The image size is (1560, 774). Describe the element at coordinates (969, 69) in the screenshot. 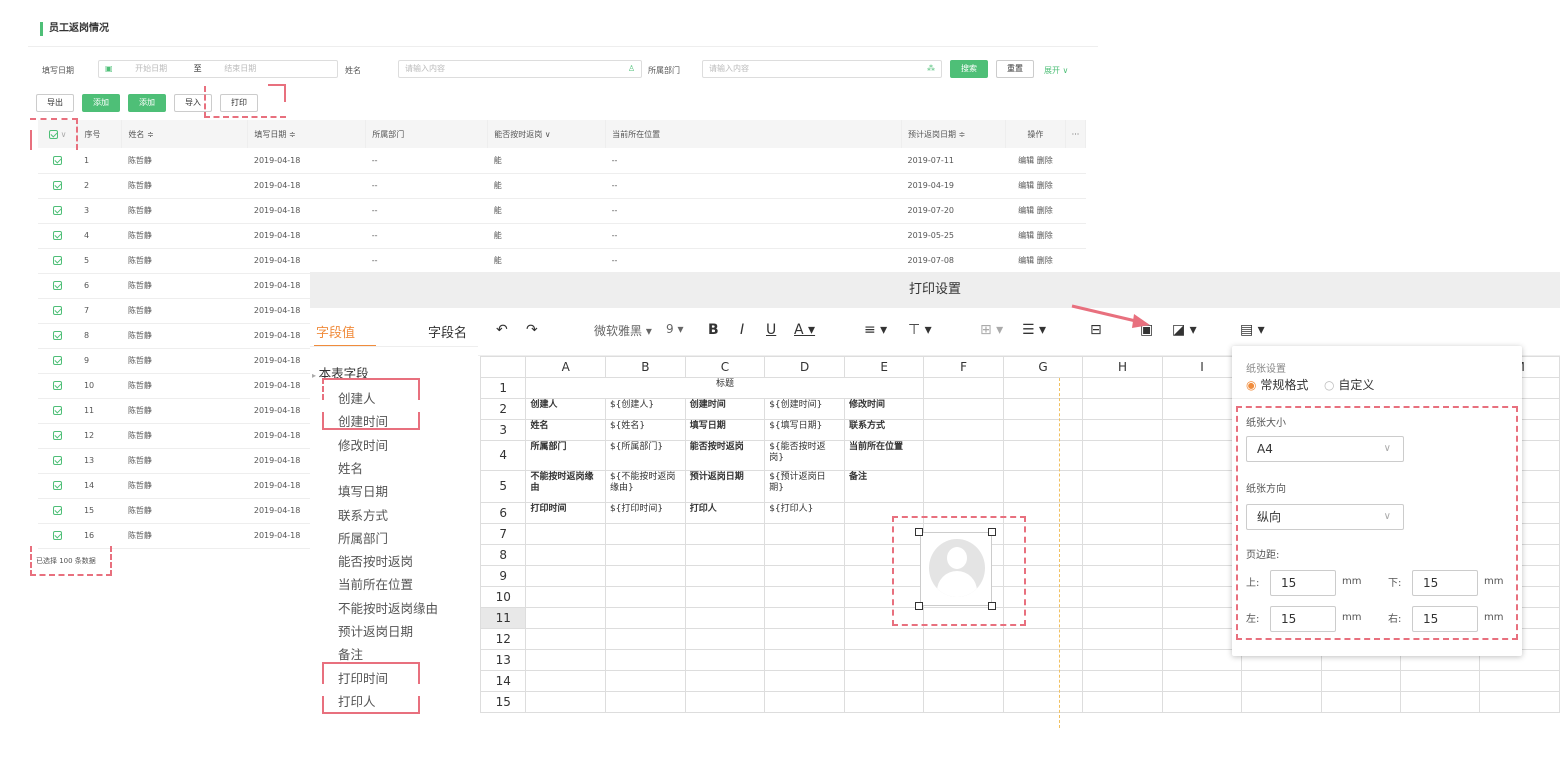

I see `search-button: 搜索` at that location.